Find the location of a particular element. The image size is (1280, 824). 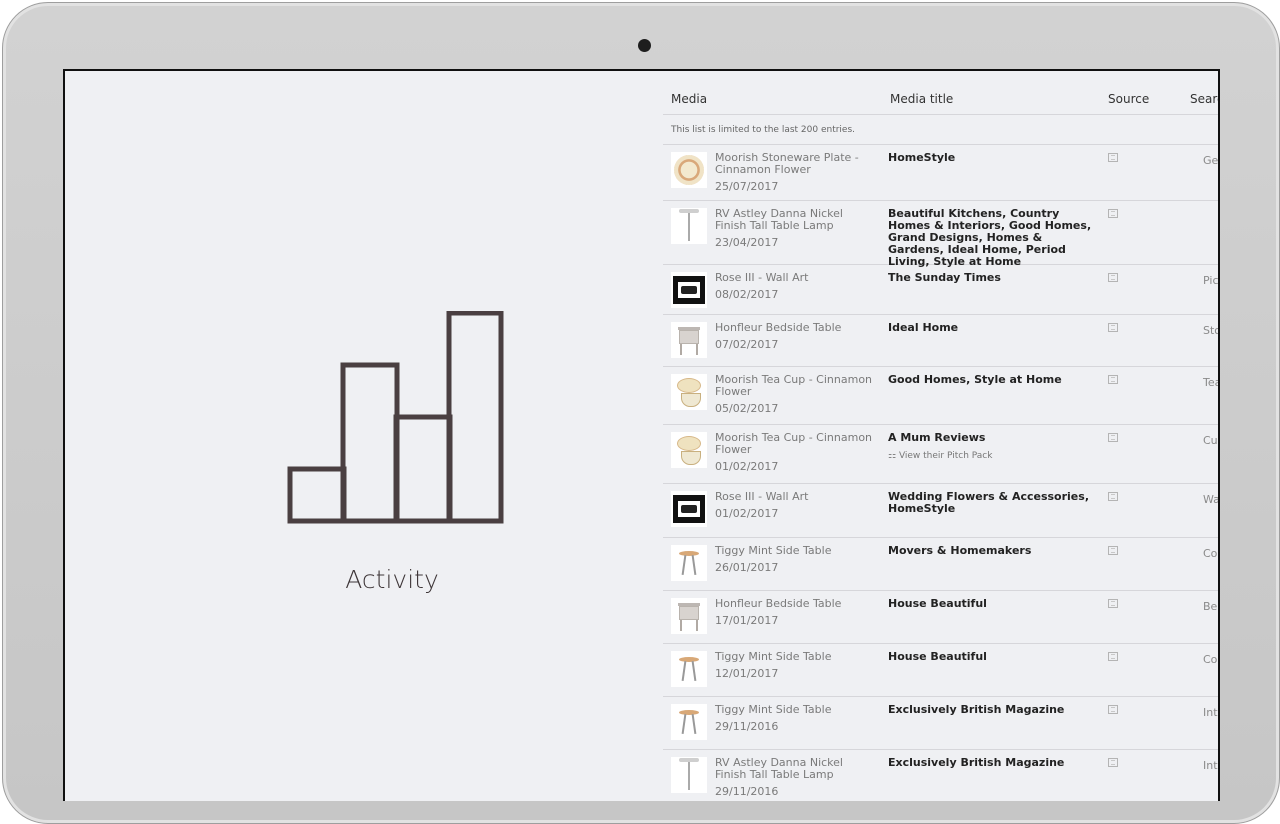

media-title: The Sunday Times is located at coordinates (990, 278).